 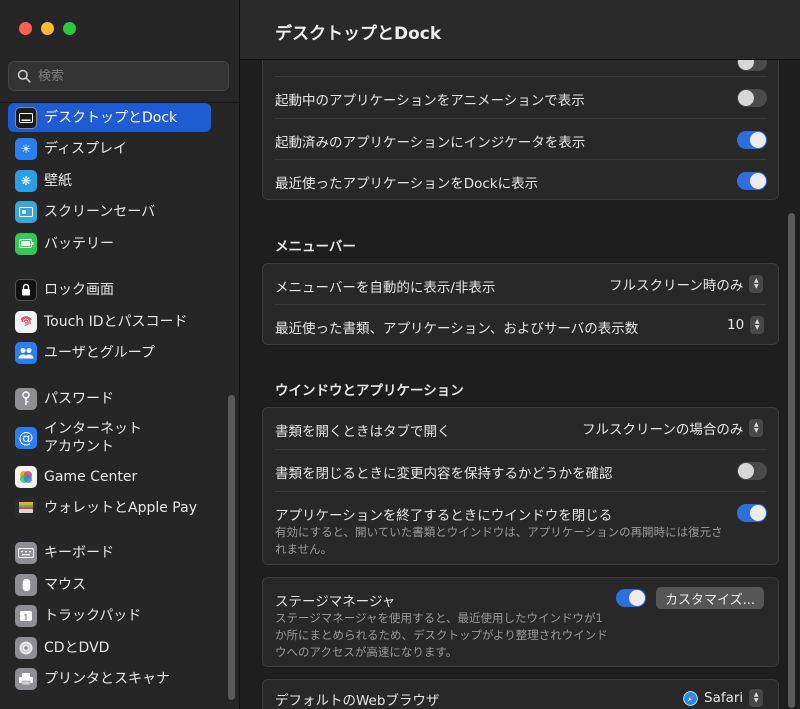 I want to click on sidebar-item-label: マウス, so click(x=65, y=584).